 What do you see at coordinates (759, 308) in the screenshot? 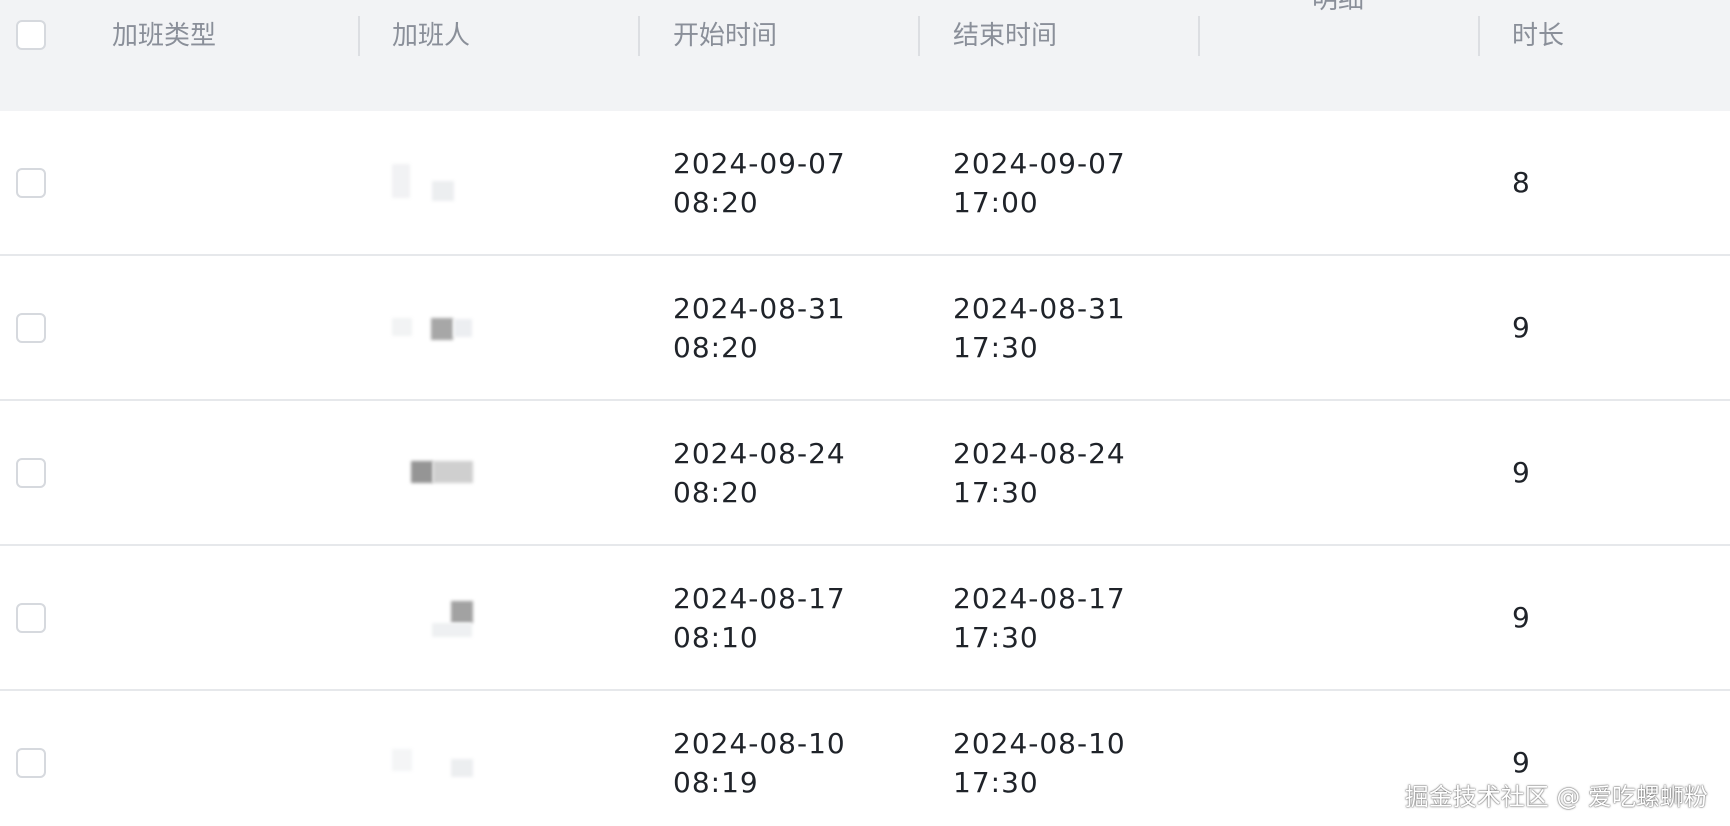
I see `start-date-text: 2024-08-31` at bounding box center [759, 308].